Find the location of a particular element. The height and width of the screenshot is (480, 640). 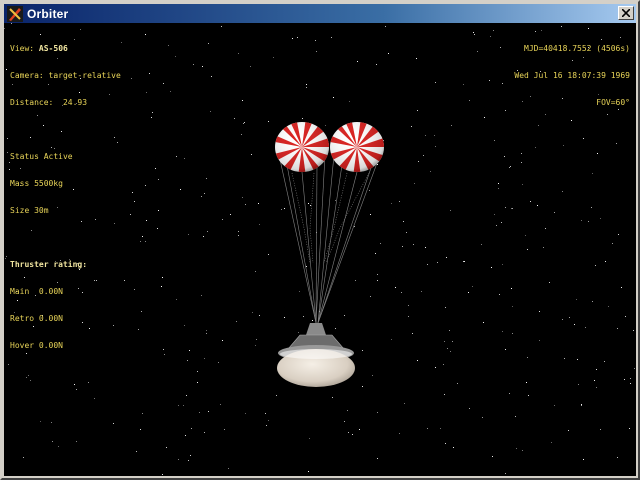

hud-view-value: AS-506 is located at coordinates (53, 48).